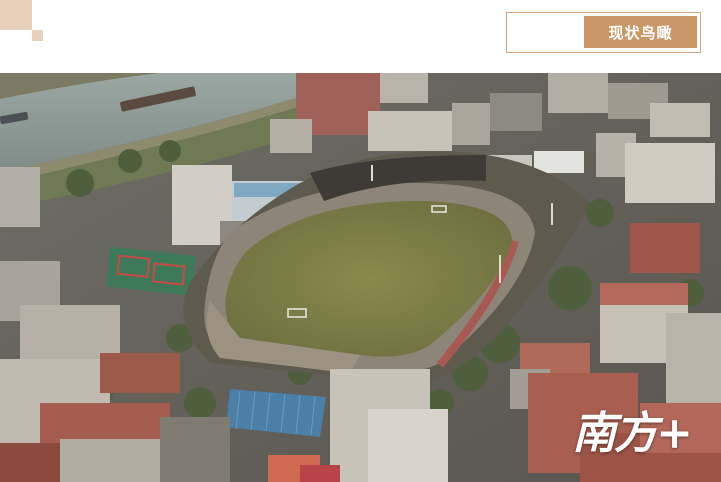  What do you see at coordinates (37, 35) in the screenshot?
I see `decor-square-small` at bounding box center [37, 35].